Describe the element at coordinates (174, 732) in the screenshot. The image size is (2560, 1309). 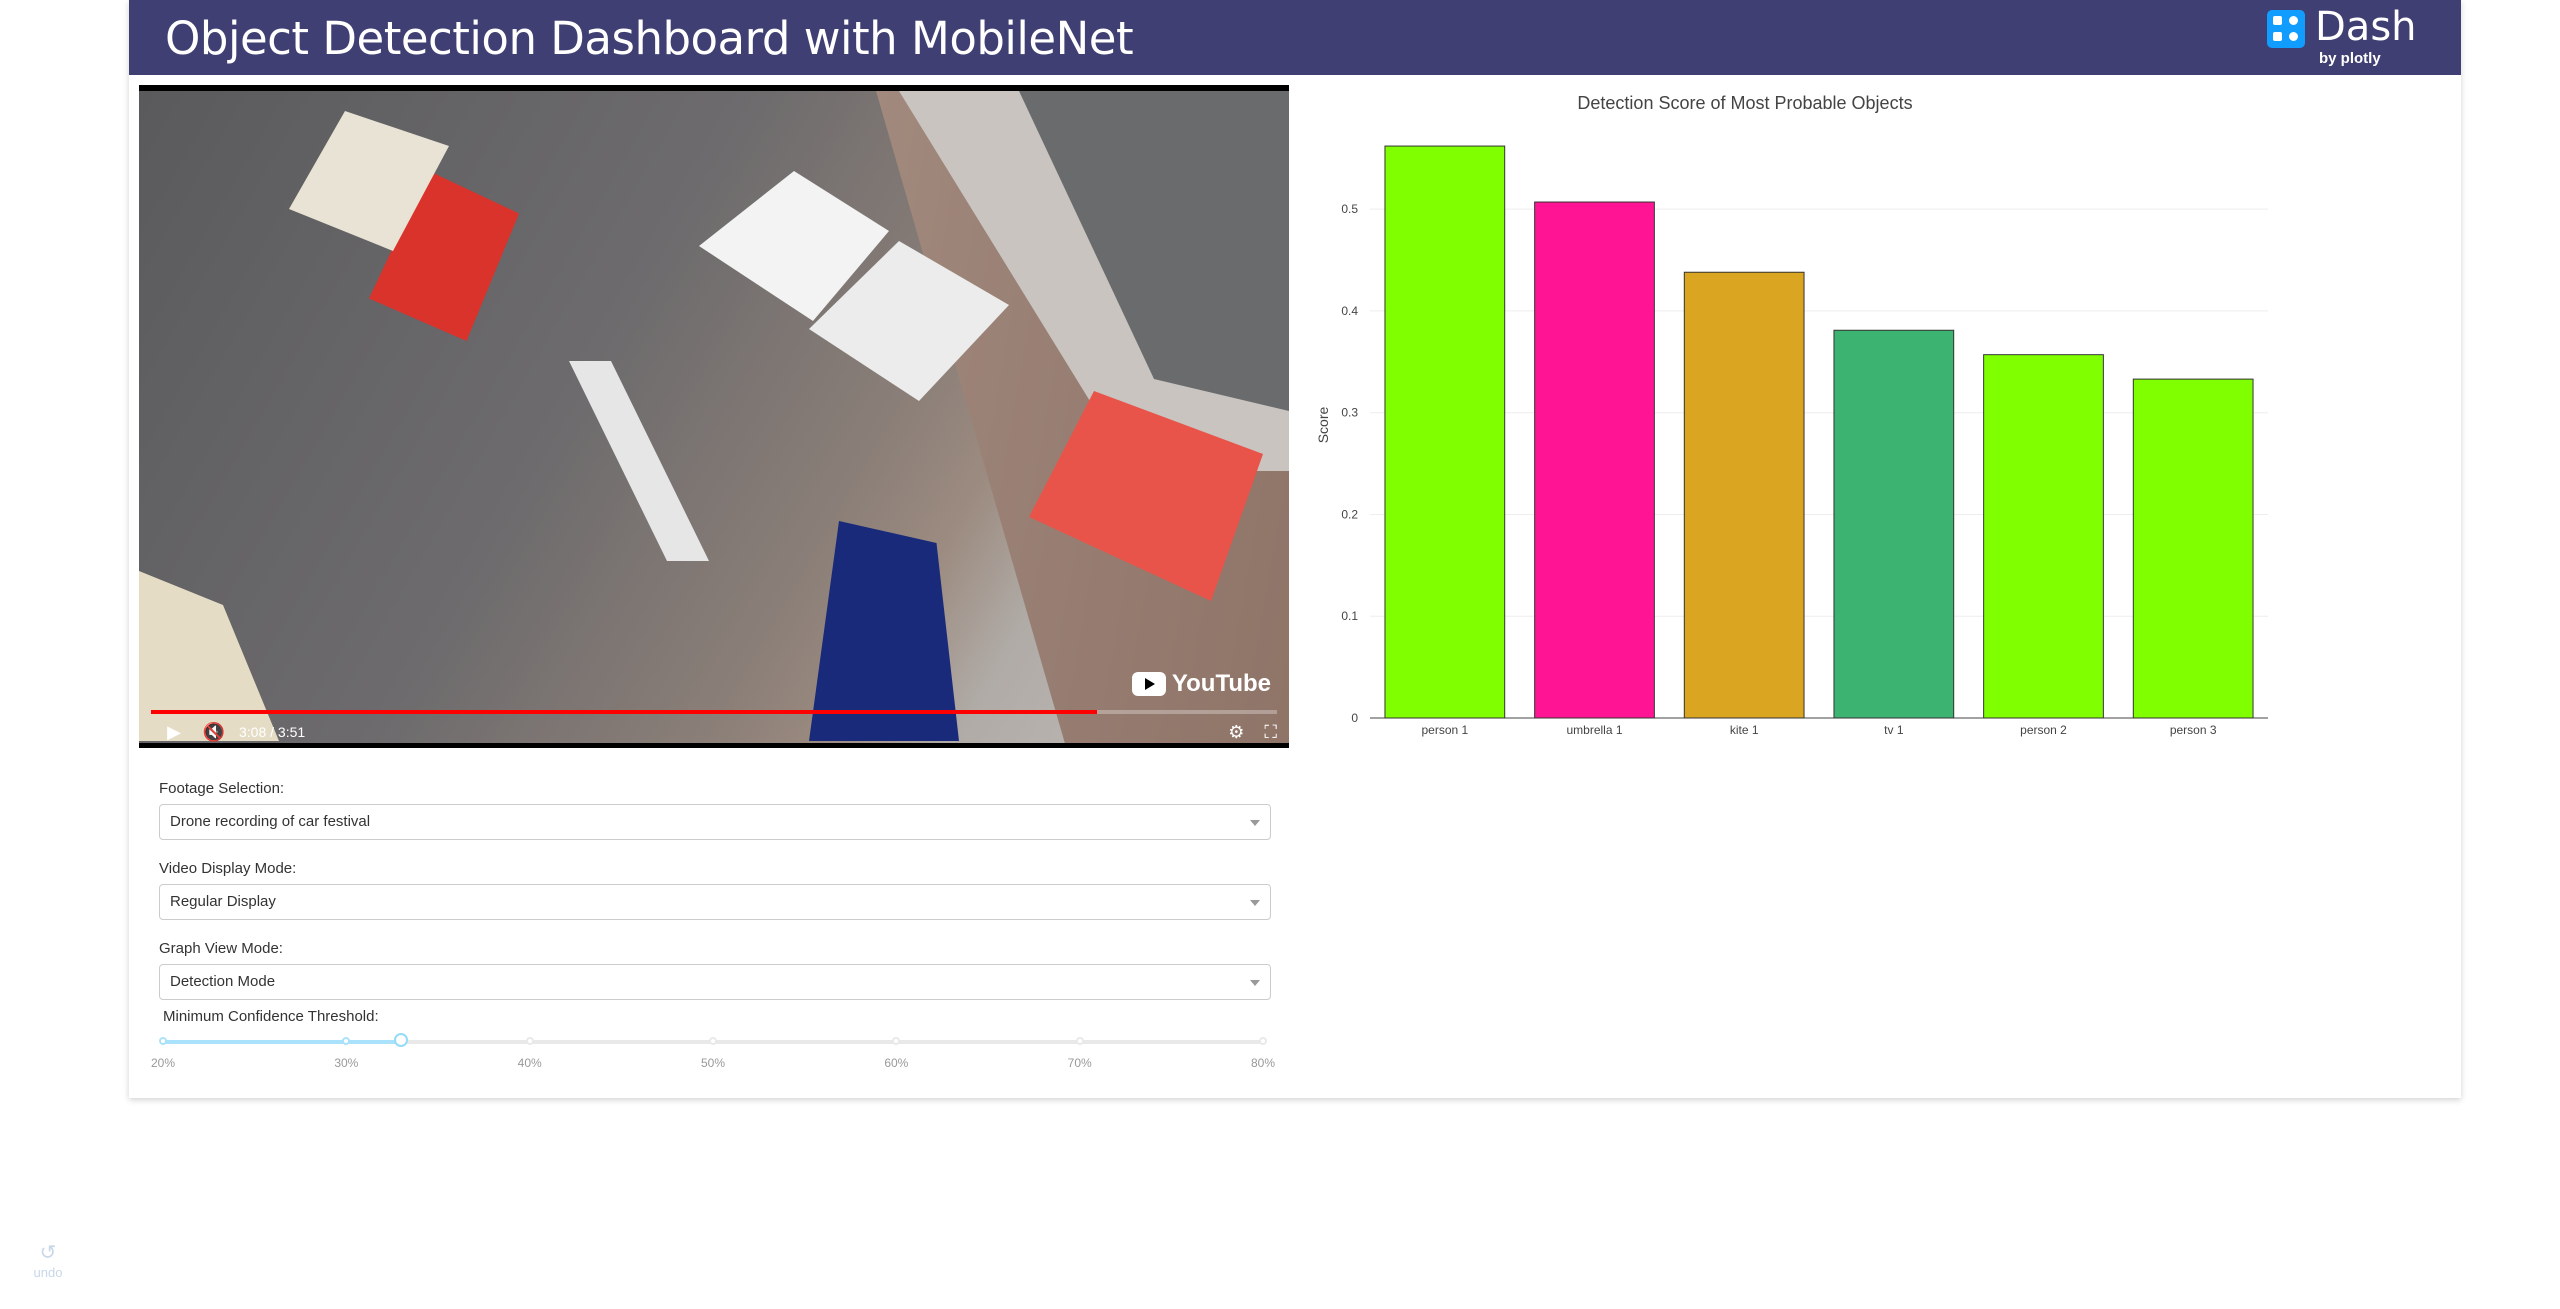
I see `play-icon: ▶` at that location.